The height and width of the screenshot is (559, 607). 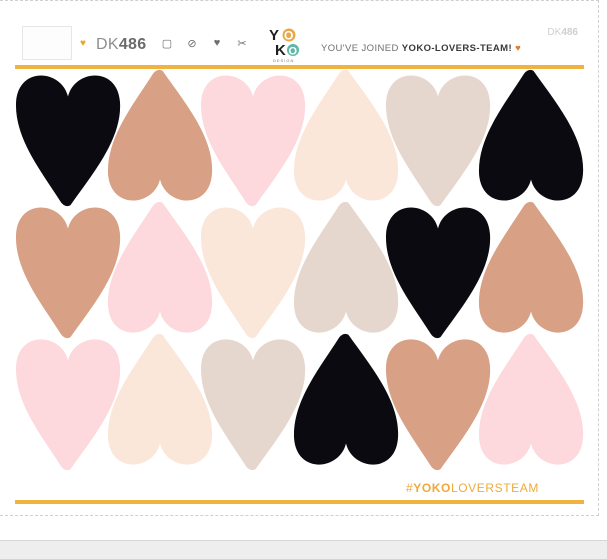 What do you see at coordinates (299, 502) in the screenshot?
I see `bottom-stripe` at bounding box center [299, 502].